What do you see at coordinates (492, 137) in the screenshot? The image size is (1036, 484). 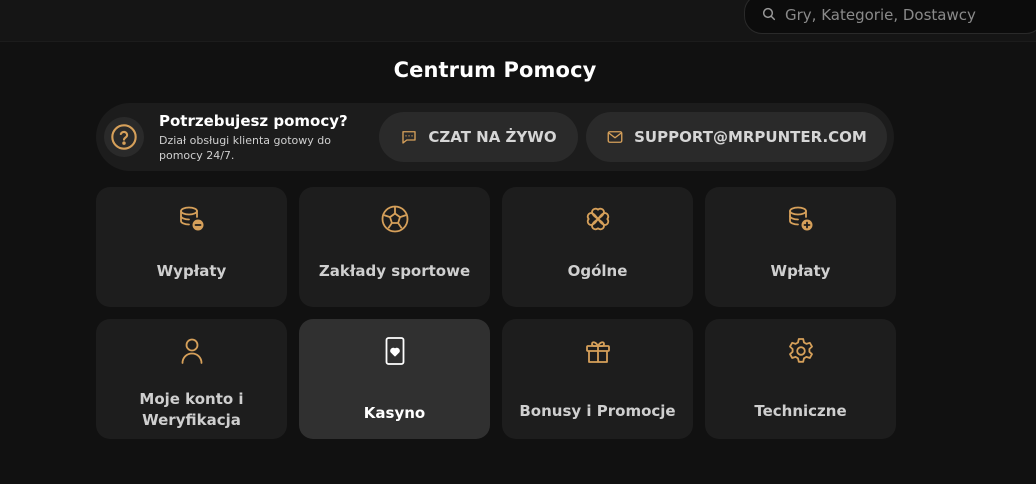 I see `live-chat-label: CZAT NA ŻYWO` at bounding box center [492, 137].